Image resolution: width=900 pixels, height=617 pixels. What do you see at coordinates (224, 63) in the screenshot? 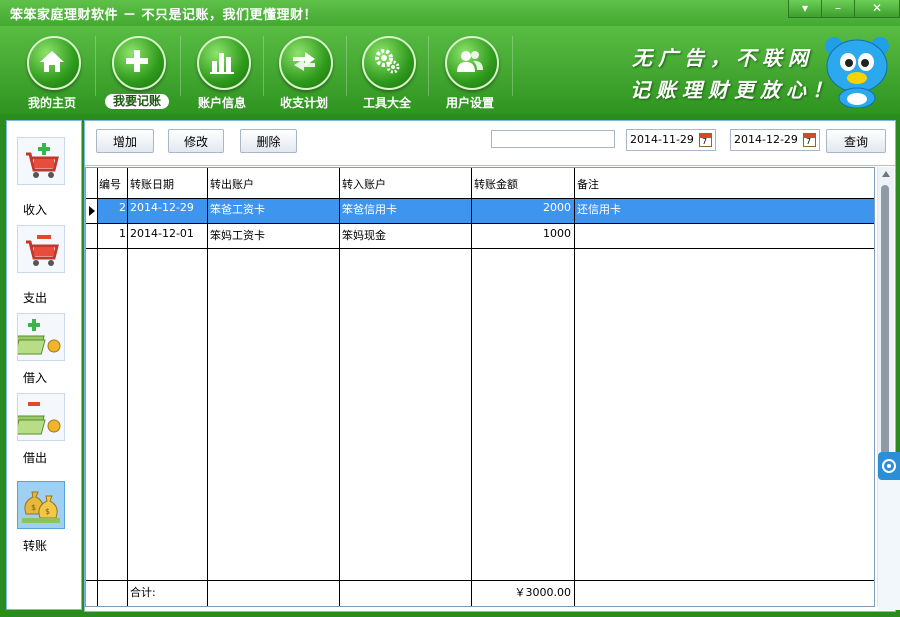
I see `bar-chart-icon` at bounding box center [224, 63].